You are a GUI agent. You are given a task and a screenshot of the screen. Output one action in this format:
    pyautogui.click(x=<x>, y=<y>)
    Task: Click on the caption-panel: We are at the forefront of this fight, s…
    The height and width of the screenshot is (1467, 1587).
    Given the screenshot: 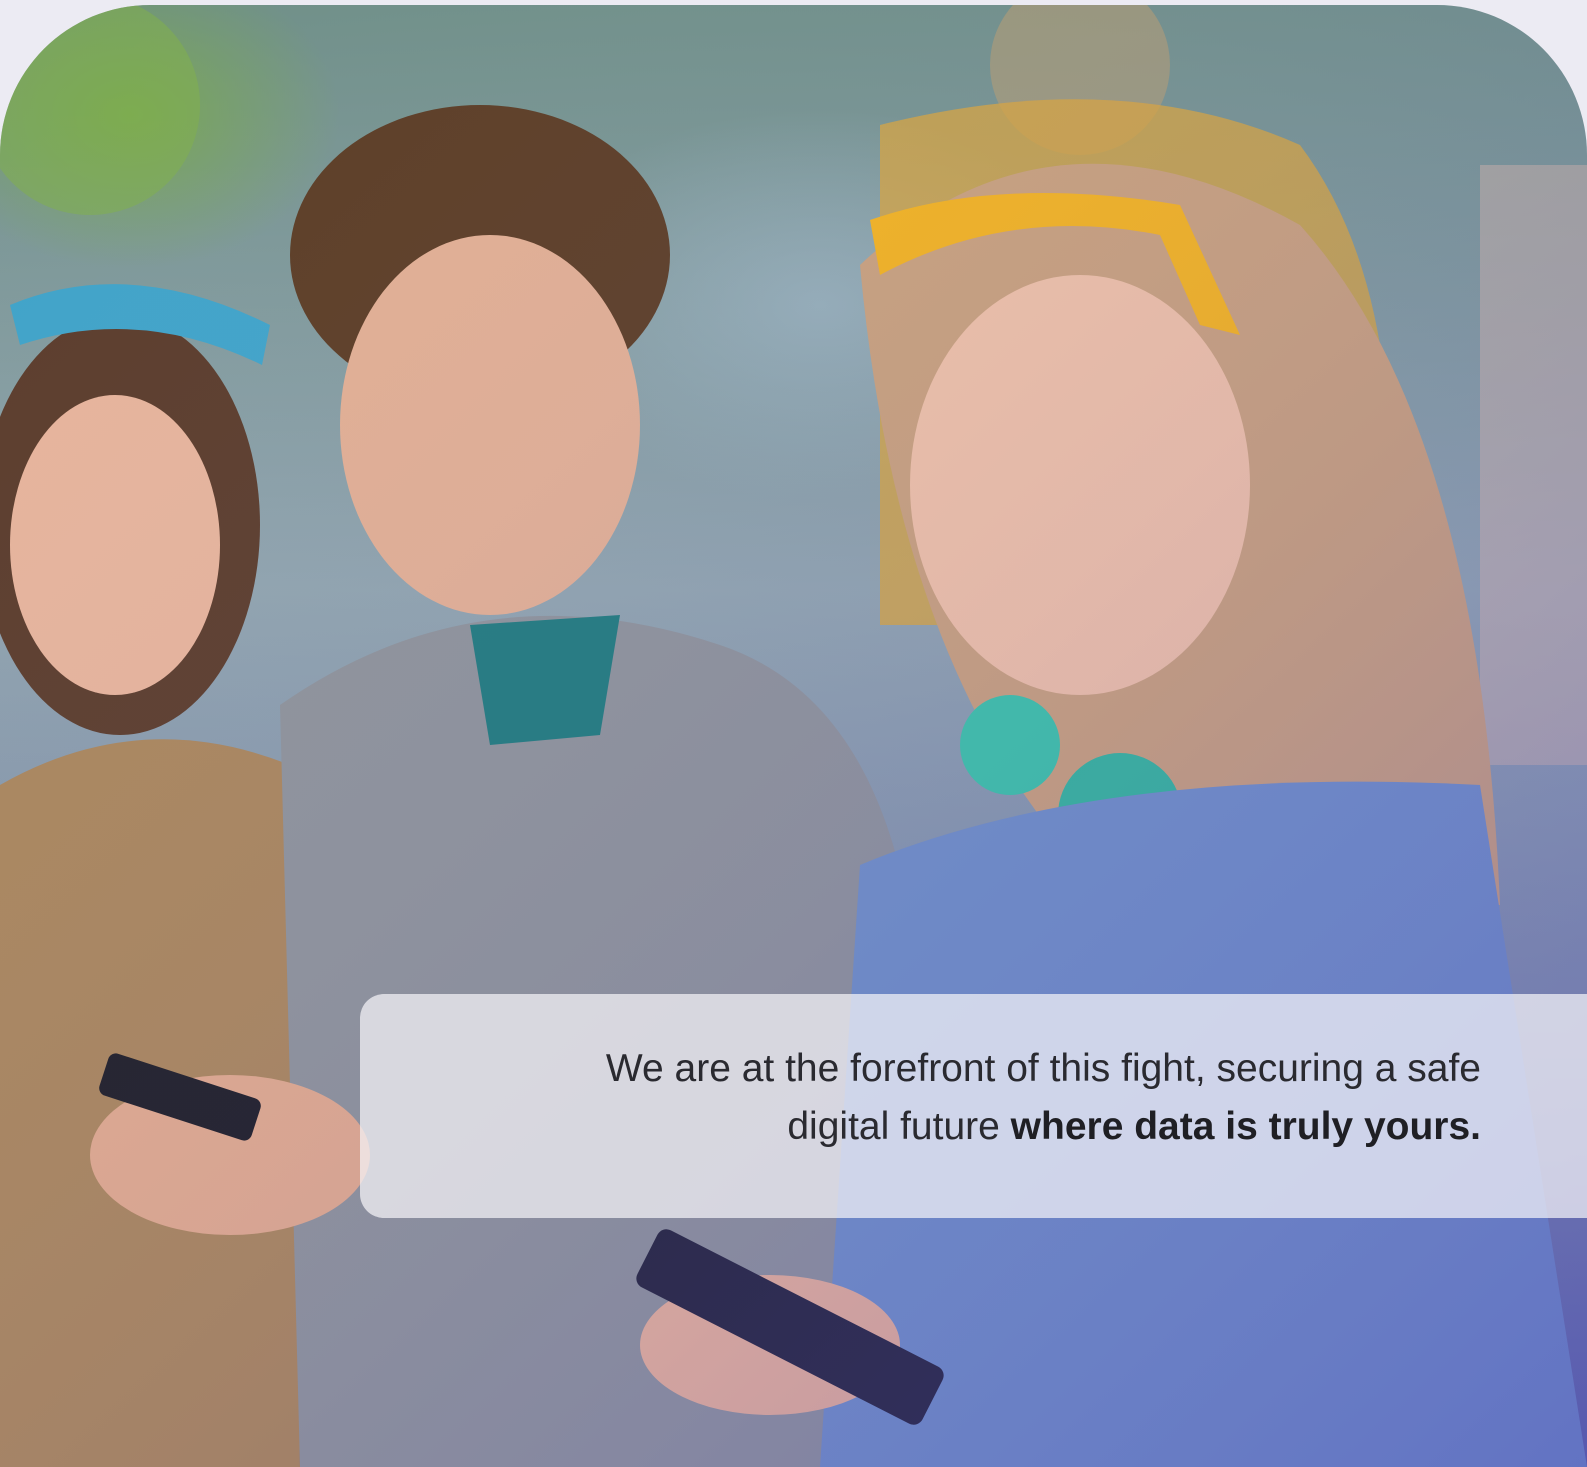 What is the action you would take?
    pyautogui.click(x=973, y=1106)
    